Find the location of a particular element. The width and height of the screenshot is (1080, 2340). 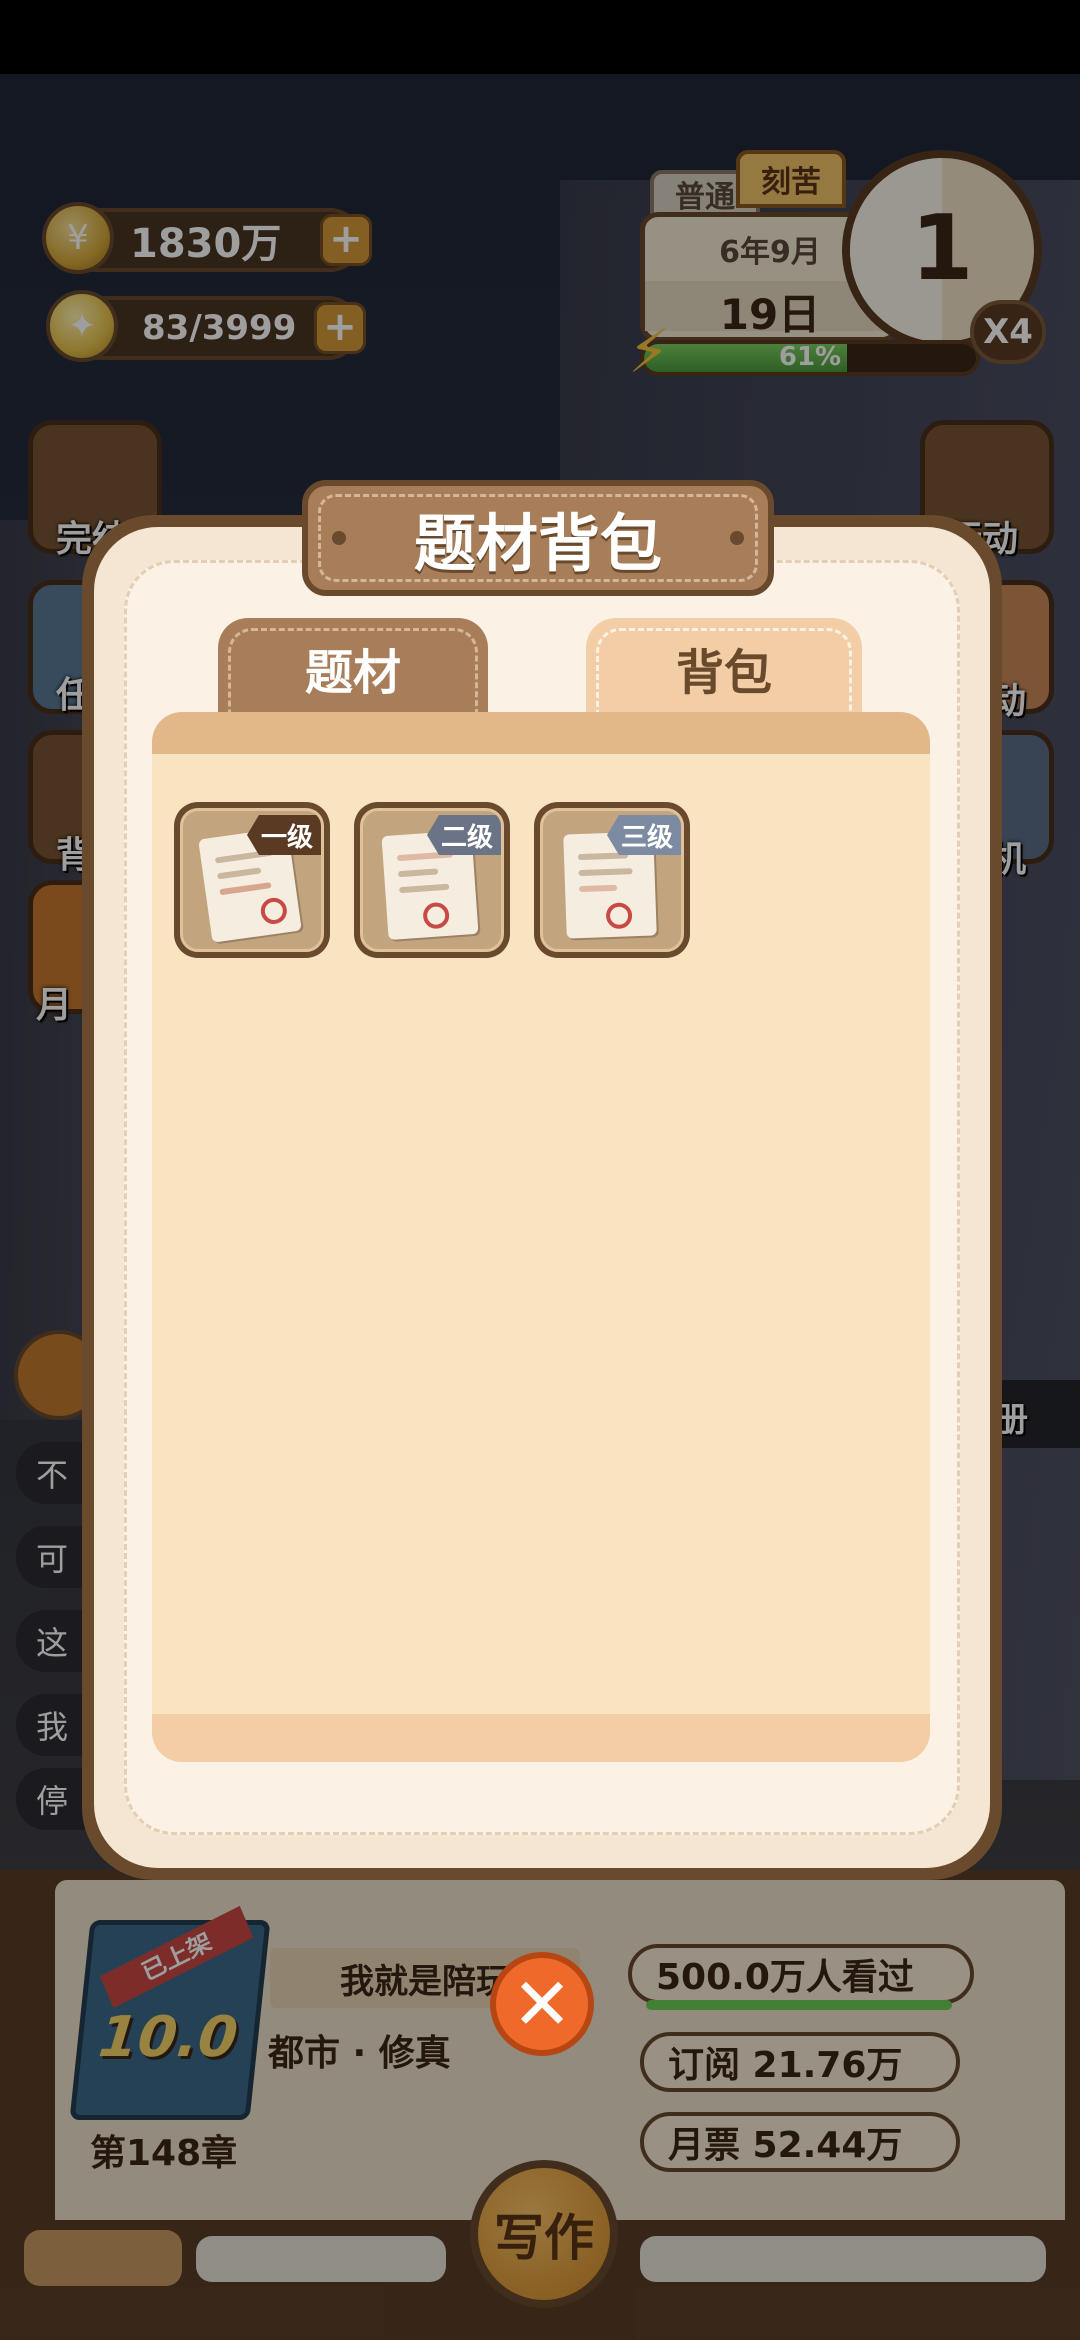

tab-backpack: 背包 is located at coordinates (724, 668).